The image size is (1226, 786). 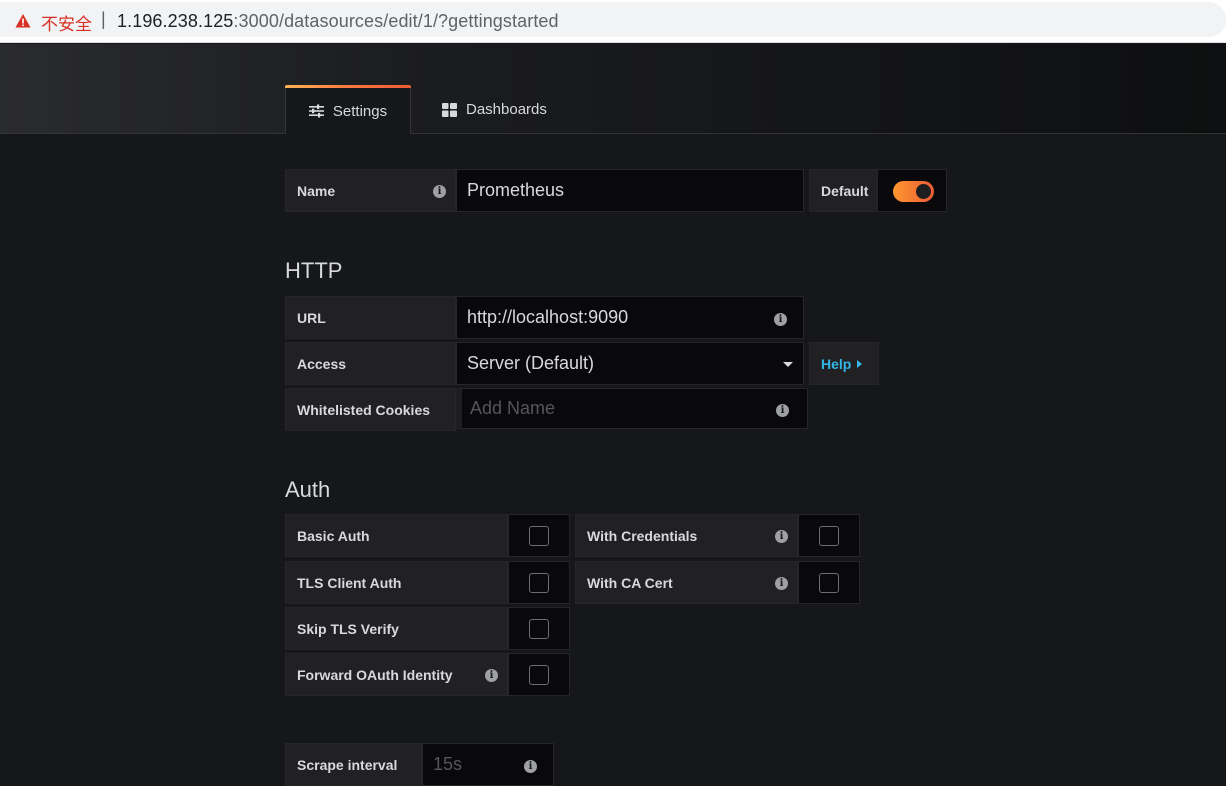 What do you see at coordinates (531, 363) in the screenshot?
I see `access-select-value: Server (Default)` at bounding box center [531, 363].